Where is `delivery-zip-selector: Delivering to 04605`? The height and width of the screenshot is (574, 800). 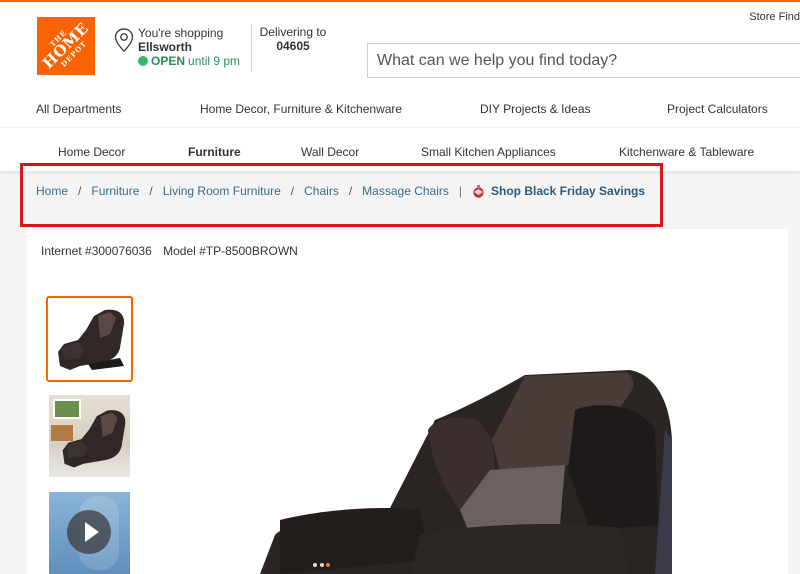 delivery-zip-selector: Delivering to 04605 is located at coordinates (293, 39).